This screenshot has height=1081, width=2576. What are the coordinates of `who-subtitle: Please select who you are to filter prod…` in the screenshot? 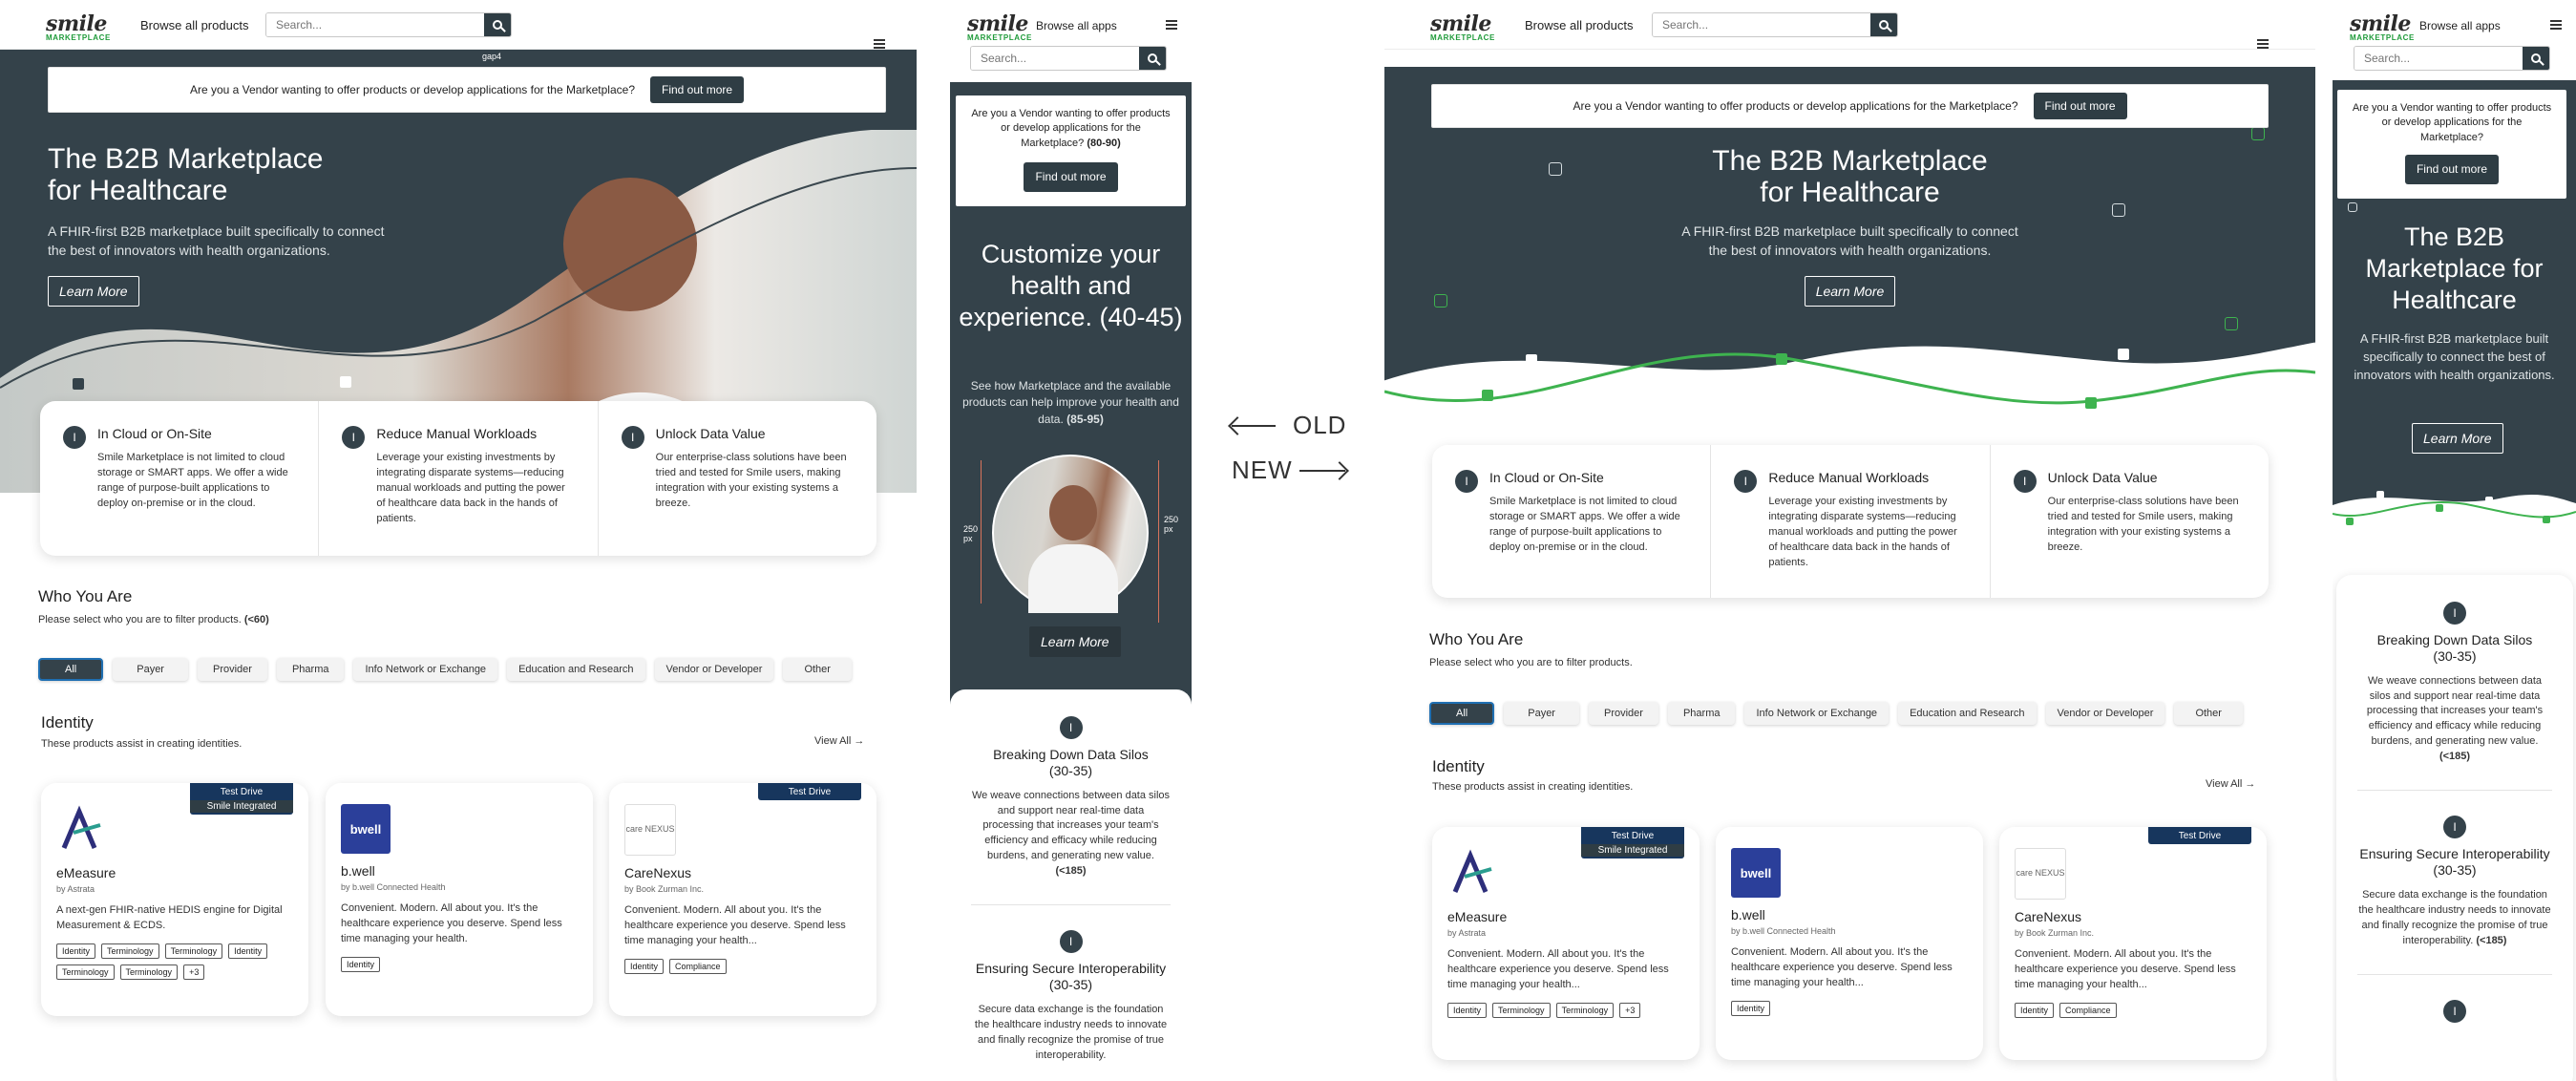 It's located at (153, 620).